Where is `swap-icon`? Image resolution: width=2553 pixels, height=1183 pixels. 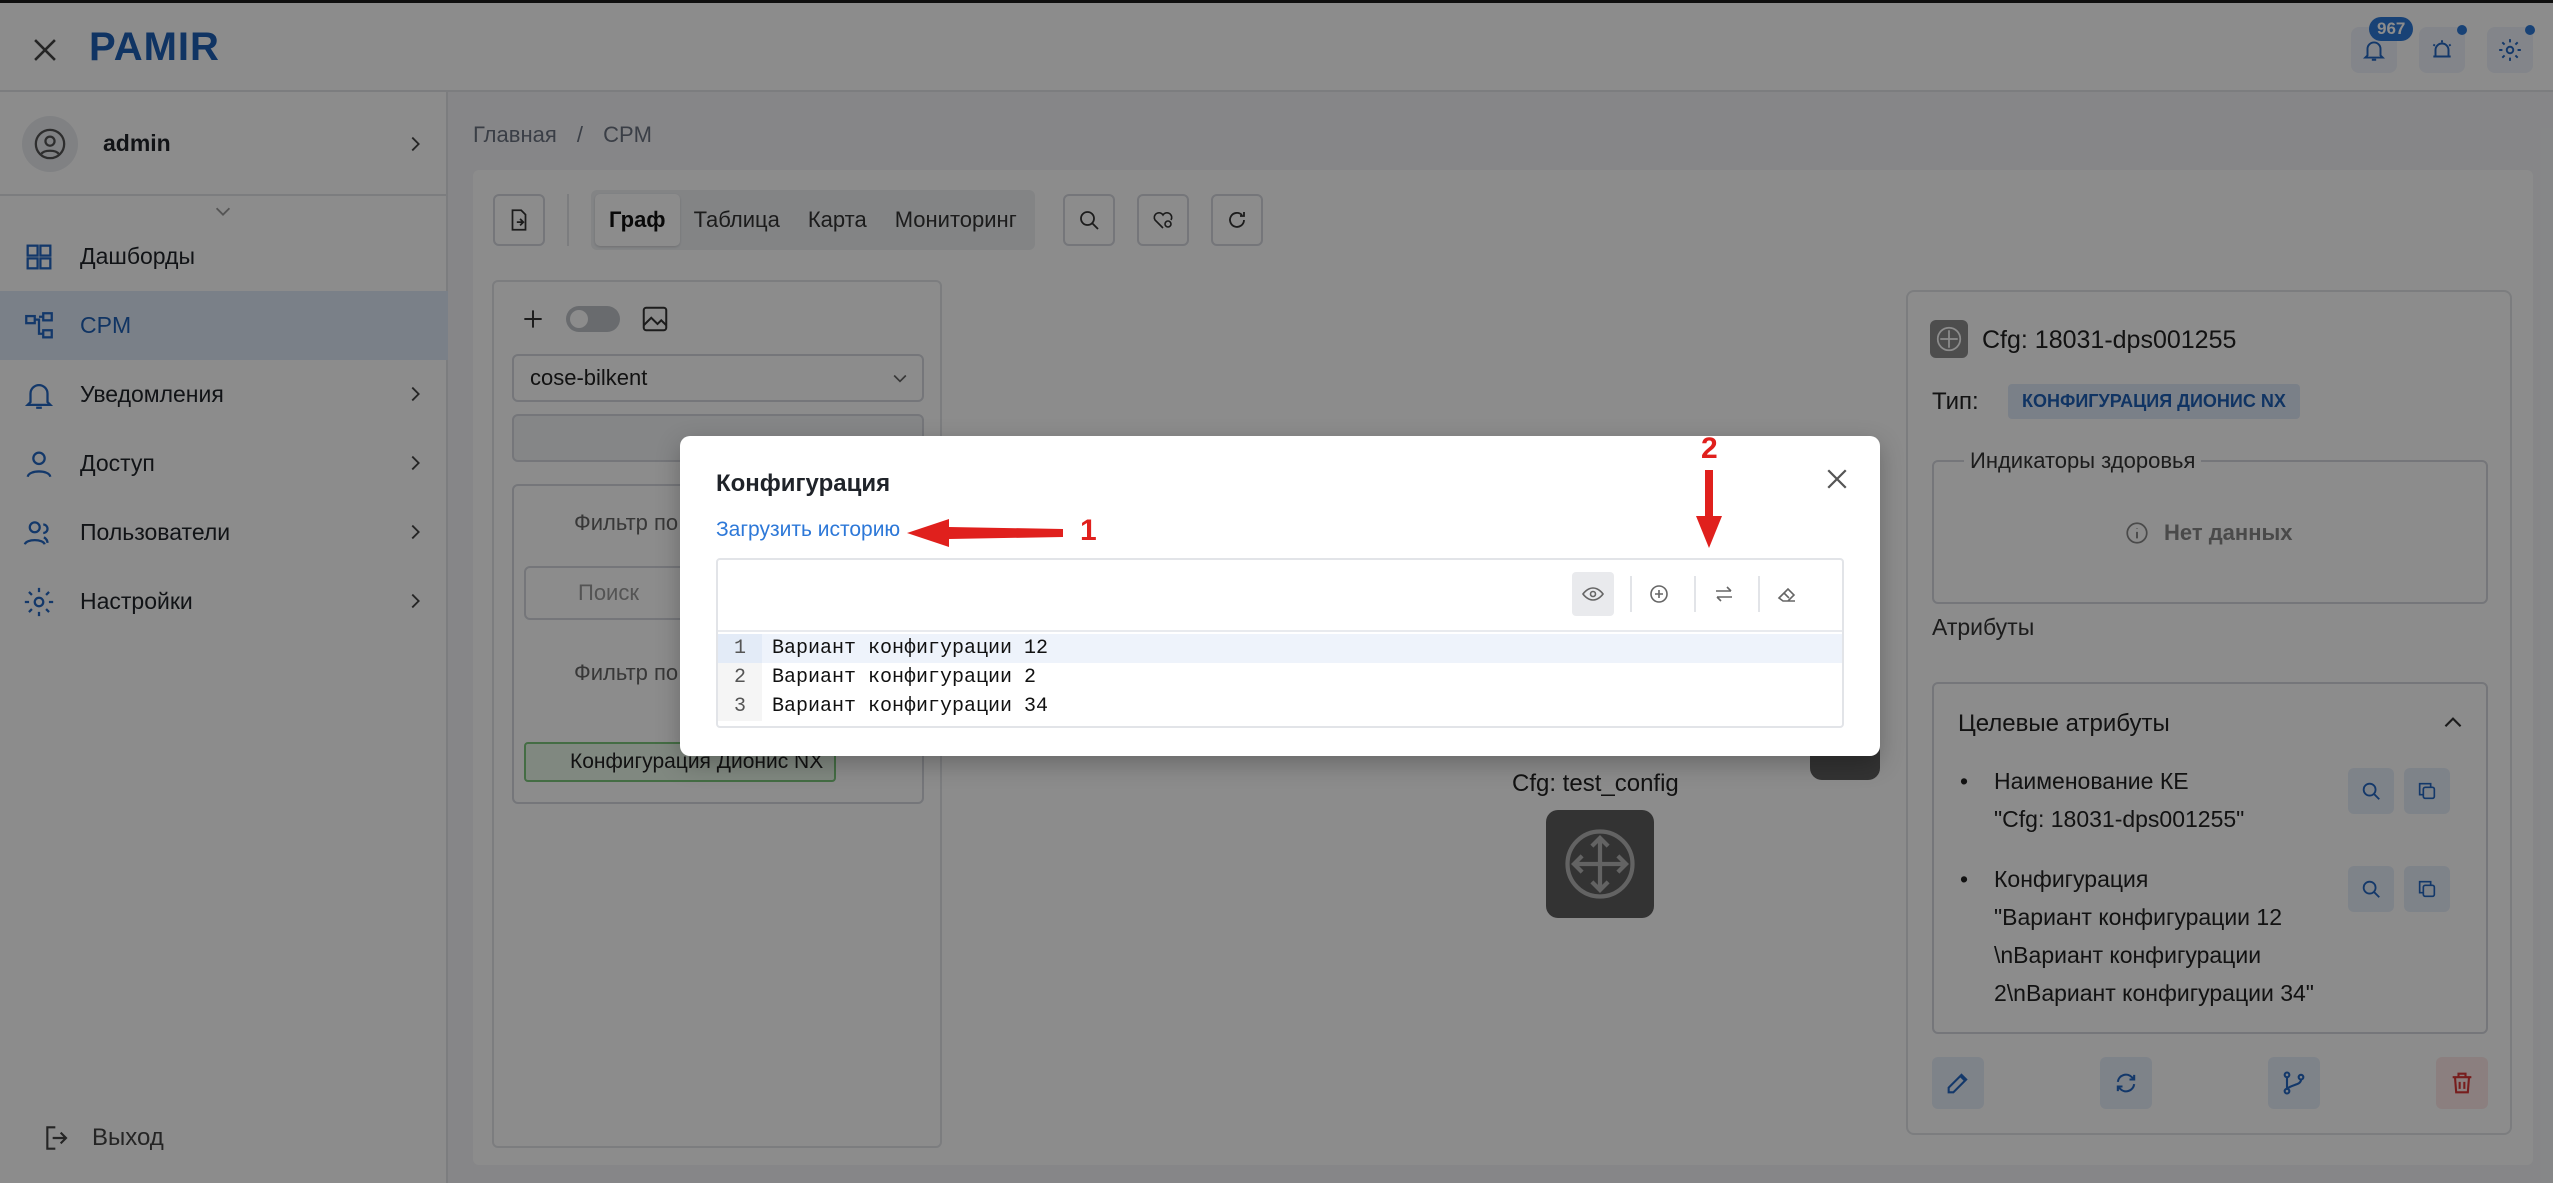
swap-icon is located at coordinates (1724, 594).